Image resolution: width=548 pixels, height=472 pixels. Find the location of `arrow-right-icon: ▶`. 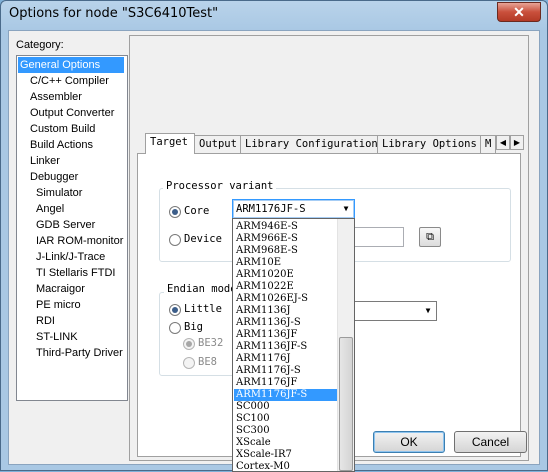

arrow-right-icon: ▶ is located at coordinates (517, 142).